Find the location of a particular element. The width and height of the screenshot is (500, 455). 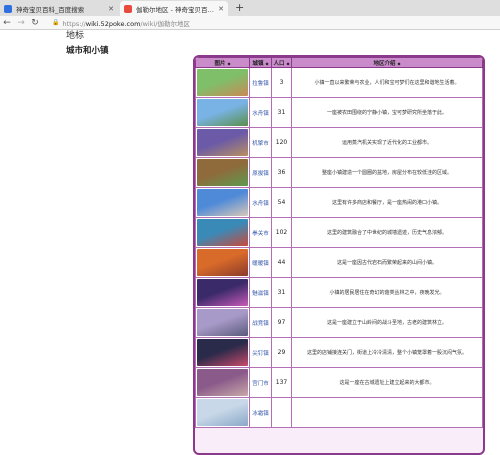

town-intro: 这是一座在古城遗址上建立起来的大都市。 is located at coordinates (387, 382).